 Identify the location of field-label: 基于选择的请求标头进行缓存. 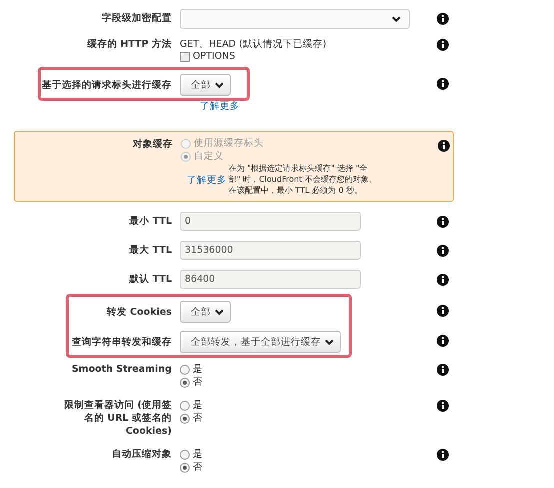
(107, 85).